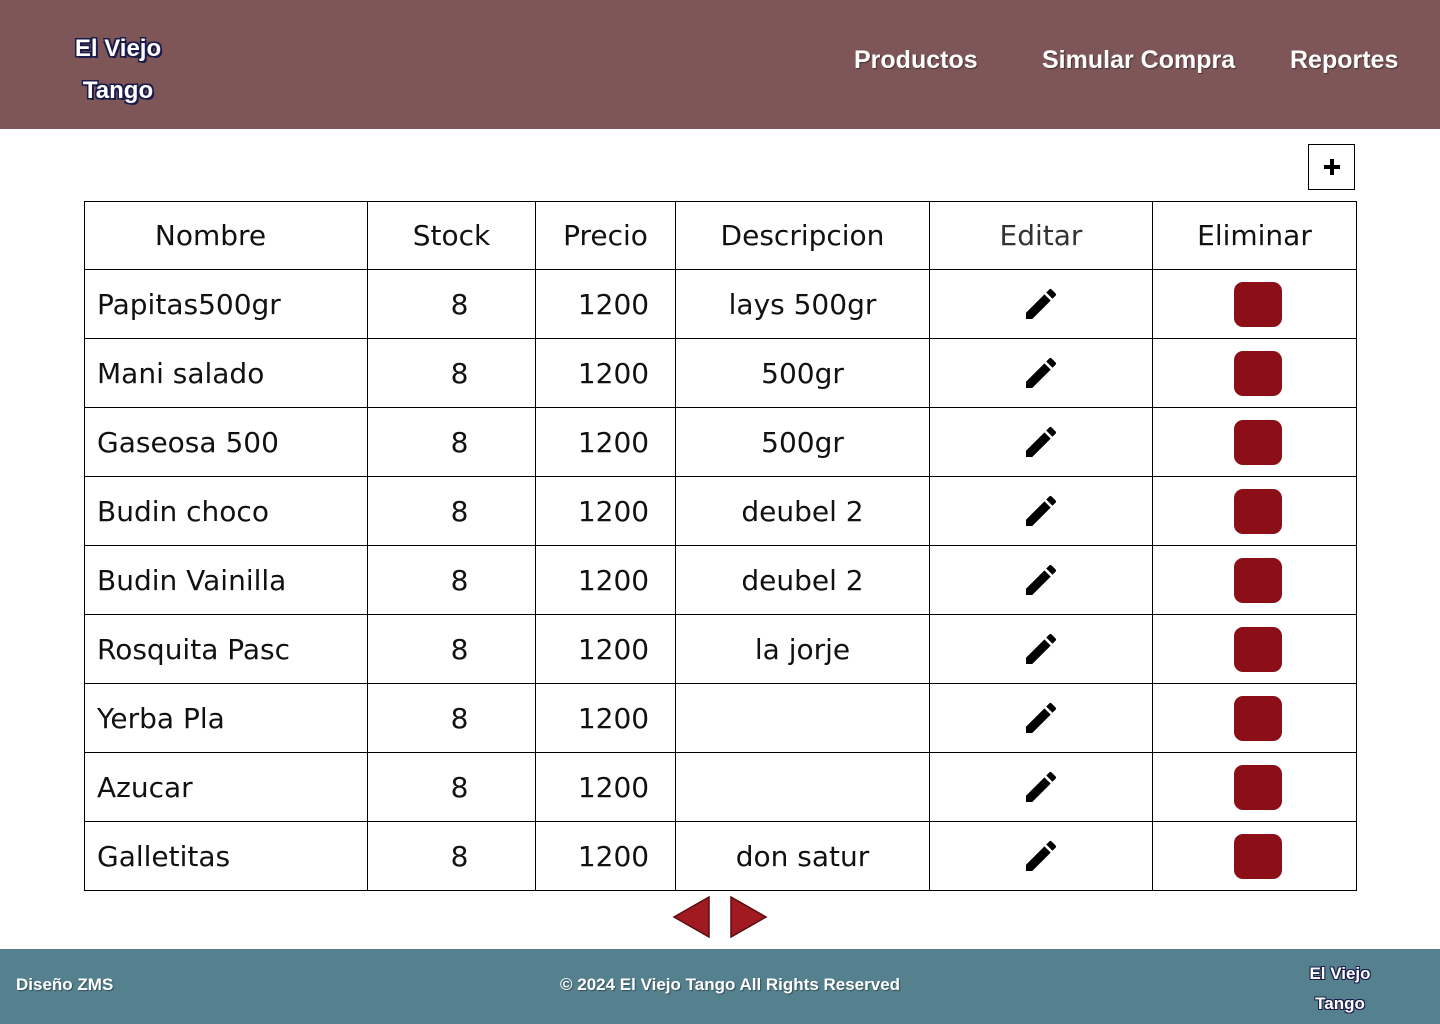 Image resolution: width=1440 pixels, height=1024 pixels. I want to click on header-editar: Editar, so click(1041, 235).